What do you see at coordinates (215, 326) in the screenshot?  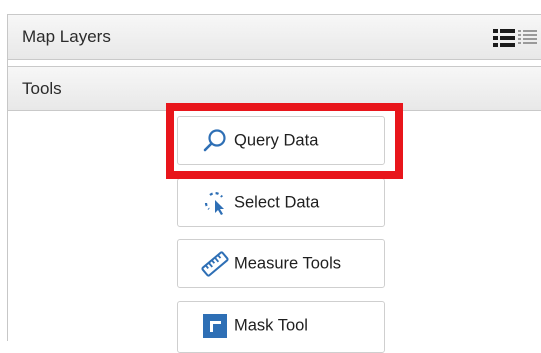 I see `mask-icon` at bounding box center [215, 326].